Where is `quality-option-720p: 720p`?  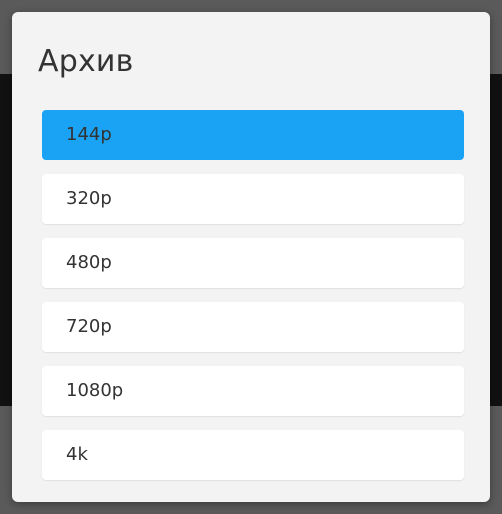 quality-option-720p: 720p is located at coordinates (253, 327).